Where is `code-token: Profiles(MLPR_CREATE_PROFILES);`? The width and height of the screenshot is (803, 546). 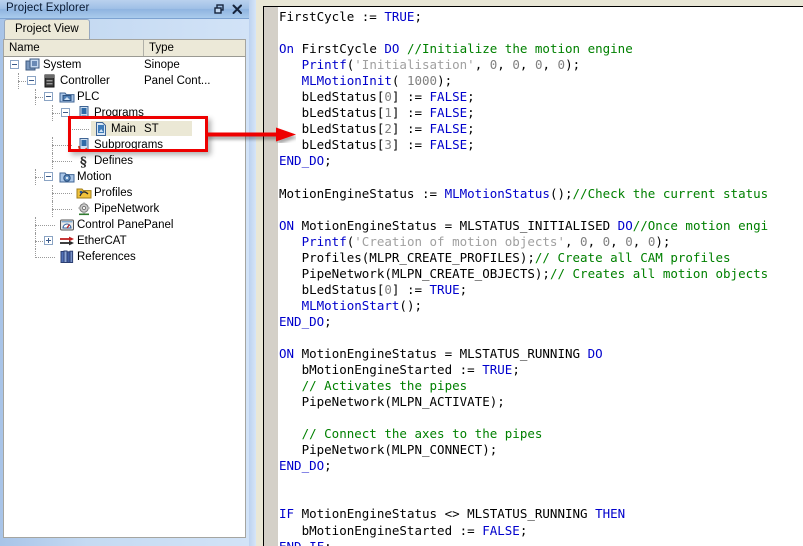
code-token: Profiles(MLPR_CREATE_PROFILES); is located at coordinates (407, 257).